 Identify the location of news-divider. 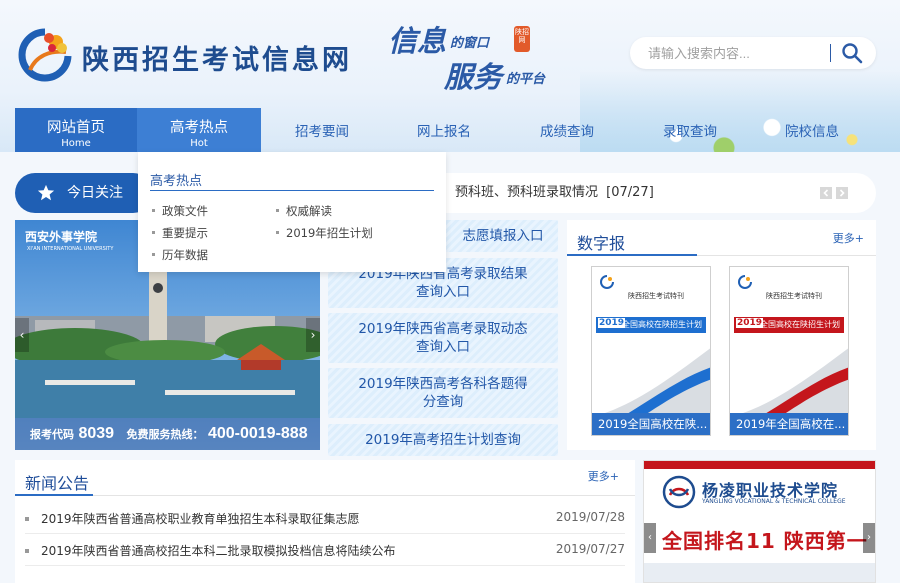
(364, 495).